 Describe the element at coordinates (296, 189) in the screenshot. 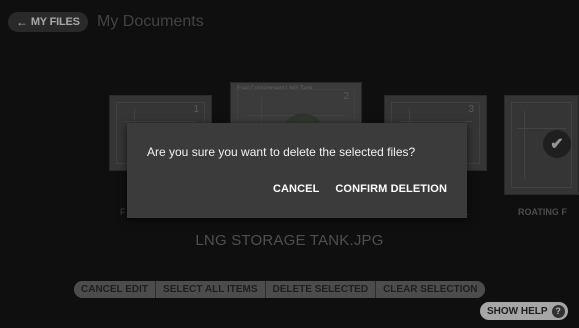

I see `cancel-button: CANCEL` at that location.